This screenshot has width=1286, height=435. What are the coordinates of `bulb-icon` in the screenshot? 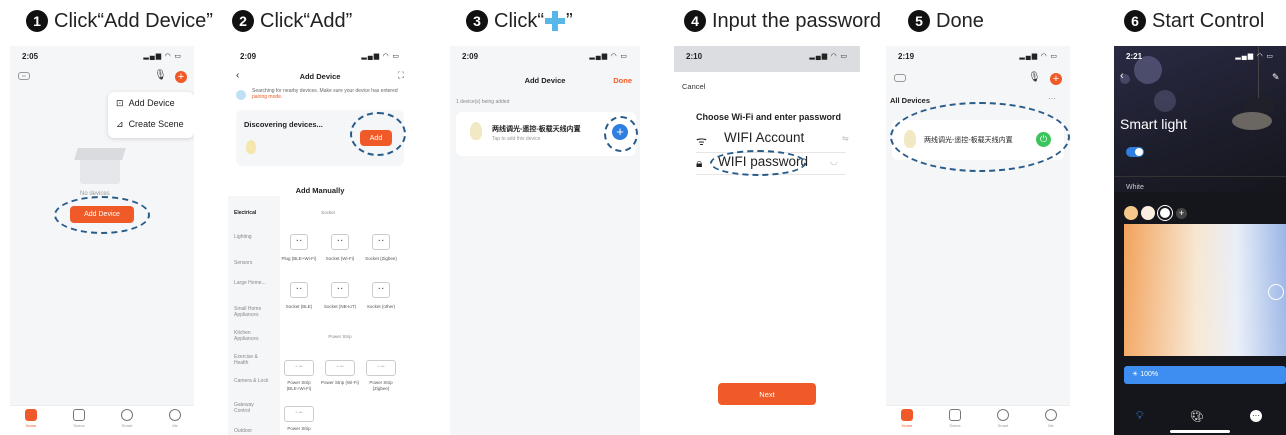 It's located at (476, 131).